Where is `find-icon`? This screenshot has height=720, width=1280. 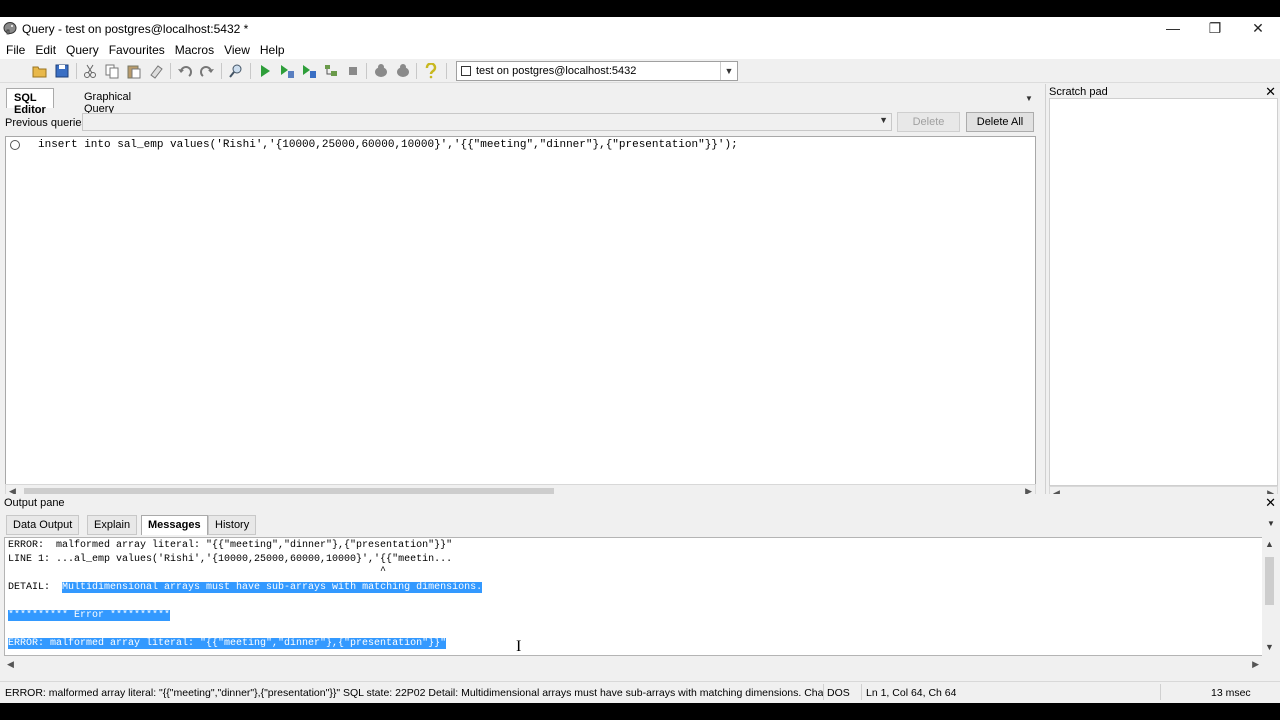
find-icon is located at coordinates (236, 71).